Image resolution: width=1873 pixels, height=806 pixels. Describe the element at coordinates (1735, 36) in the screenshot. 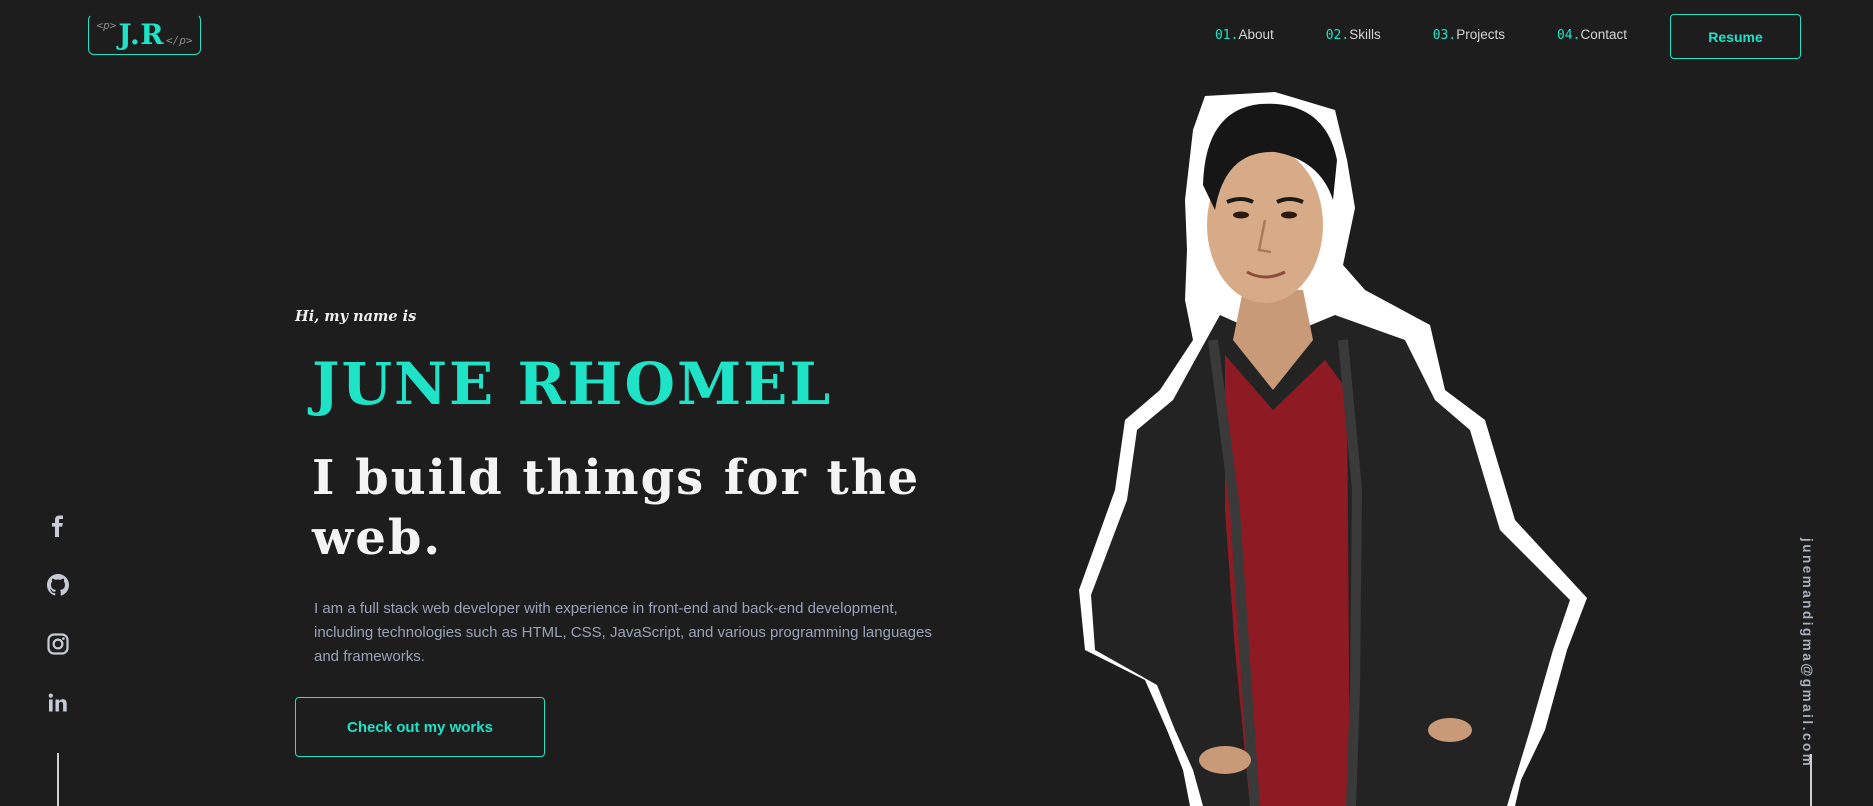

I see `resume-button: Resume` at that location.